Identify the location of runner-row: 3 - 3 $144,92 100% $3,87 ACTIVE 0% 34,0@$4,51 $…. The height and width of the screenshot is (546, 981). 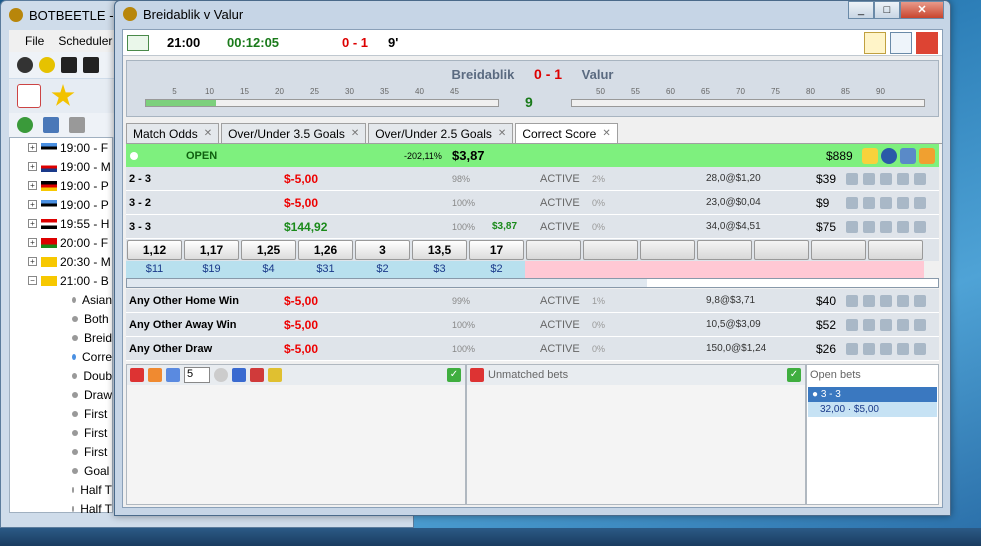
(532, 227).